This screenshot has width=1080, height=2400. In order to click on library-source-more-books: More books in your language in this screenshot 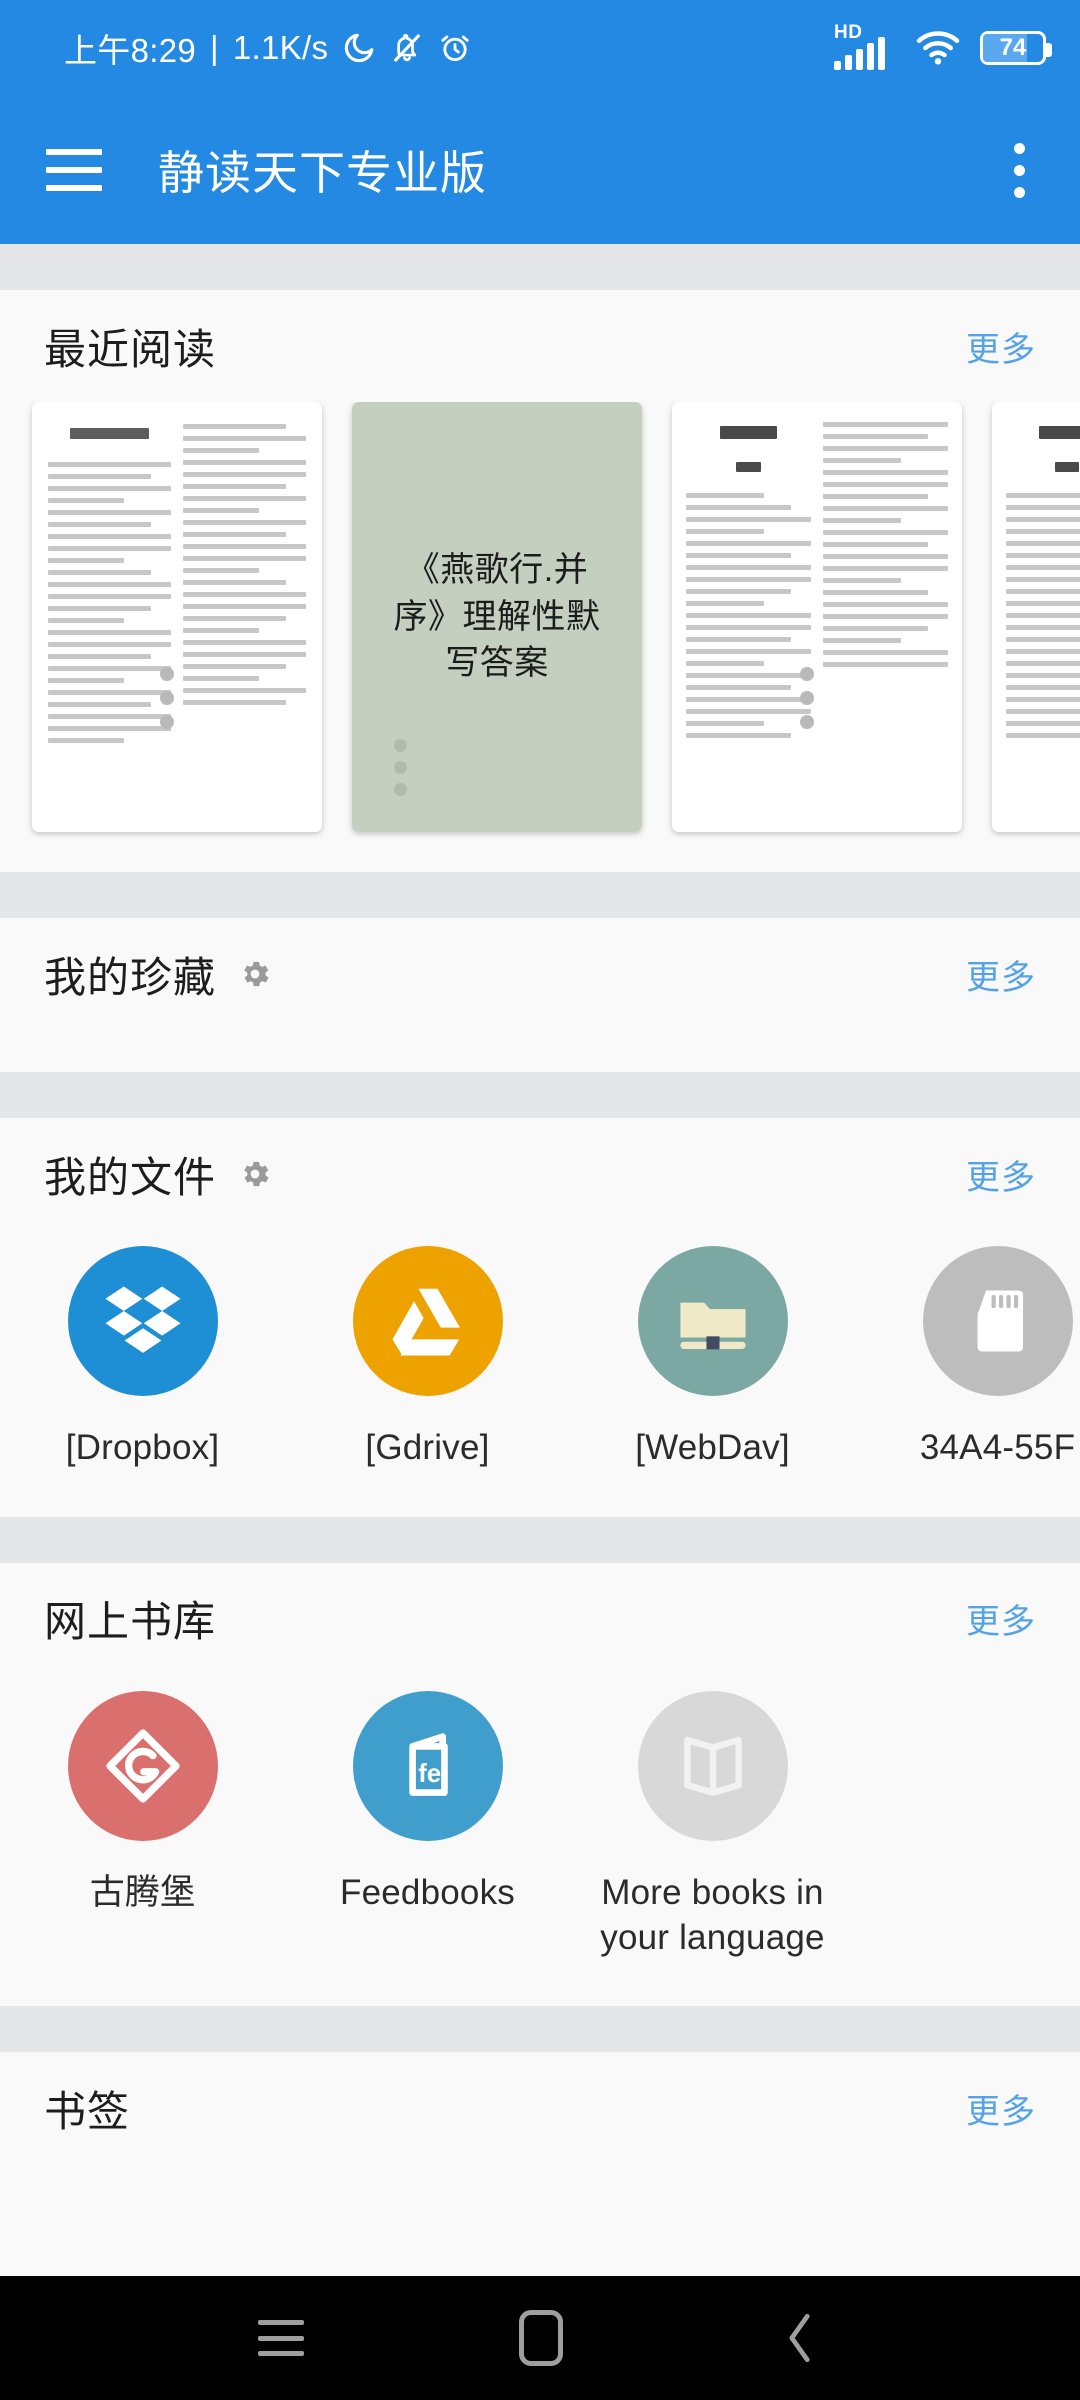, I will do `click(712, 1825)`.